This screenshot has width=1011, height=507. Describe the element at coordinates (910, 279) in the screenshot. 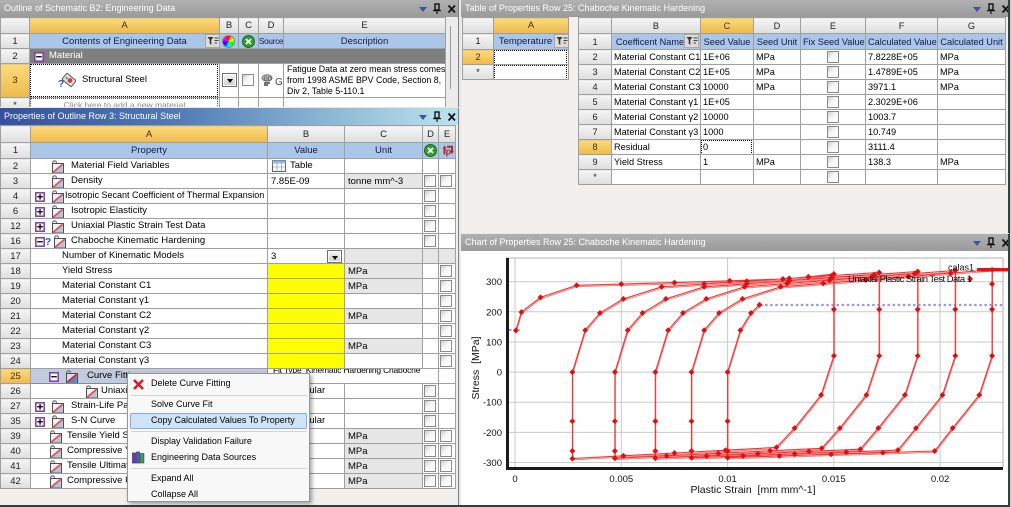

I see `svg-text:Uniaxial Plastic Strain Test D: Uniaxial Plastic Strain Test Data 1` at that location.